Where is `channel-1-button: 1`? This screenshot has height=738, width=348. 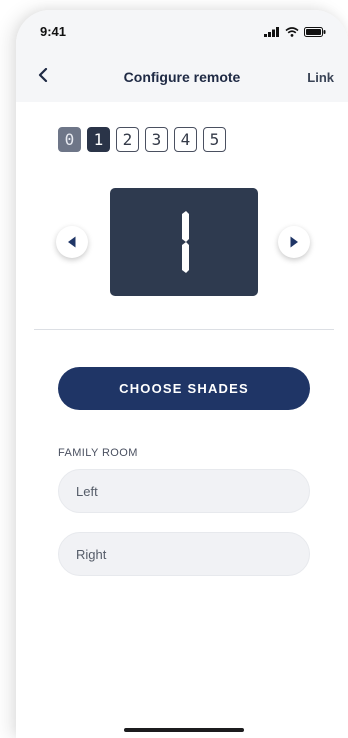
channel-1-button: 1 is located at coordinates (98, 139).